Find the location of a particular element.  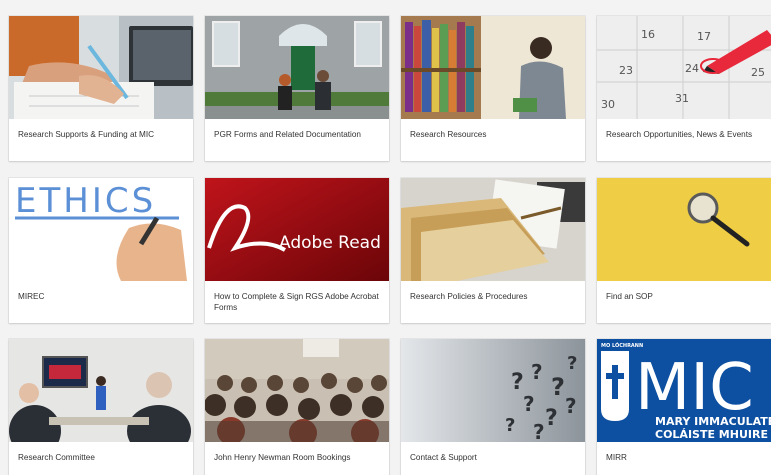

tile-label: John Henry Newman Room Bookings is located at coordinates (282, 457).